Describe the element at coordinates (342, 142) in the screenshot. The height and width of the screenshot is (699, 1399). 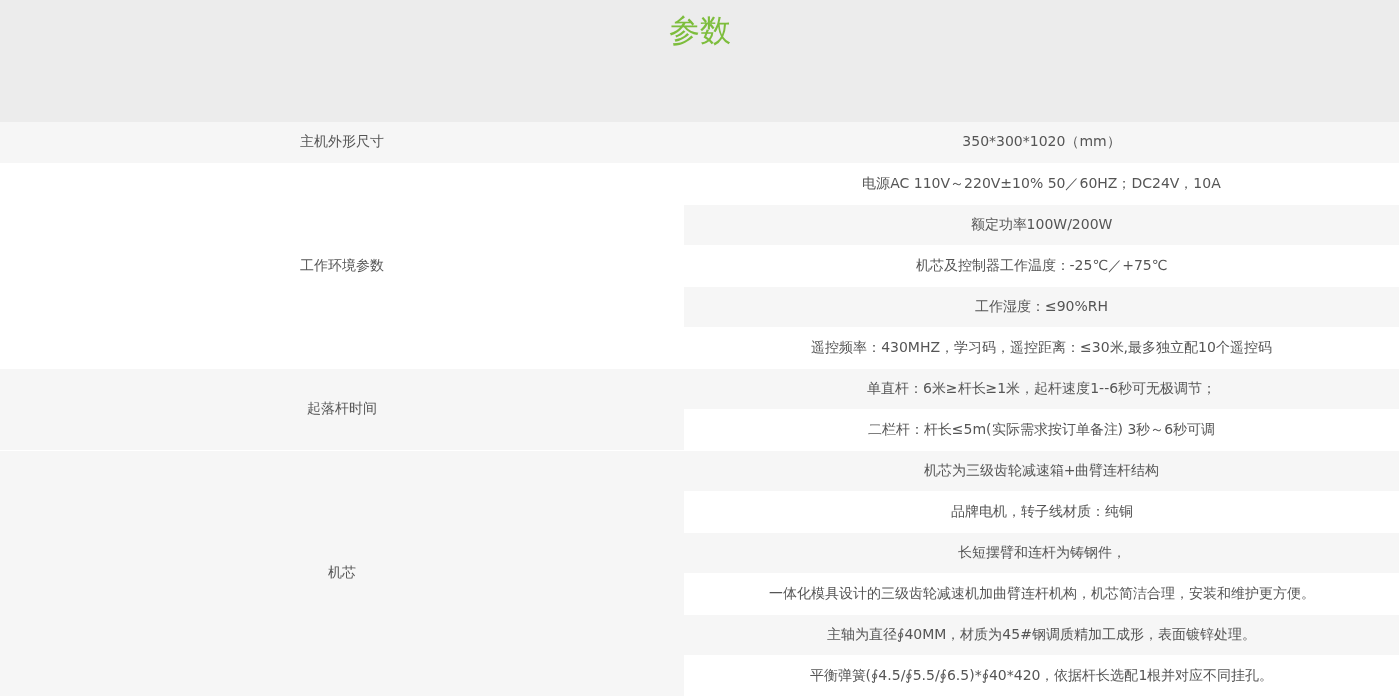
I see `spec-label: 主机外形尺寸` at that location.